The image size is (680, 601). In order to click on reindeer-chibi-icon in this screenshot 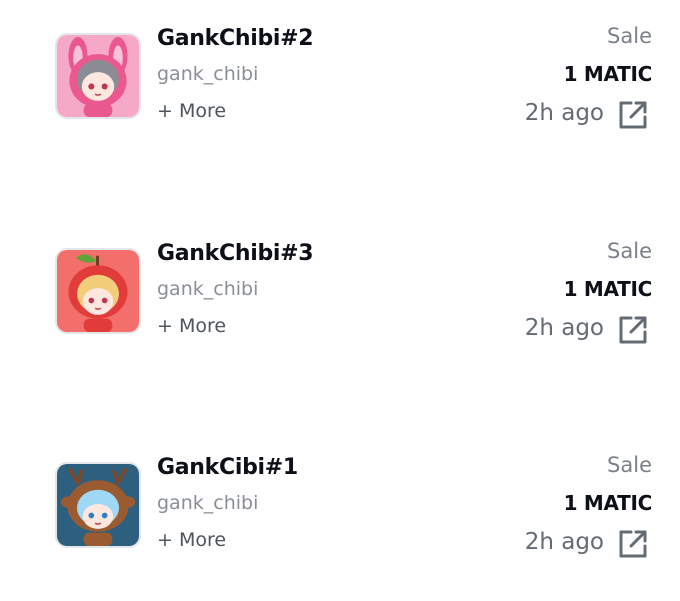, I will do `click(98, 505)`.